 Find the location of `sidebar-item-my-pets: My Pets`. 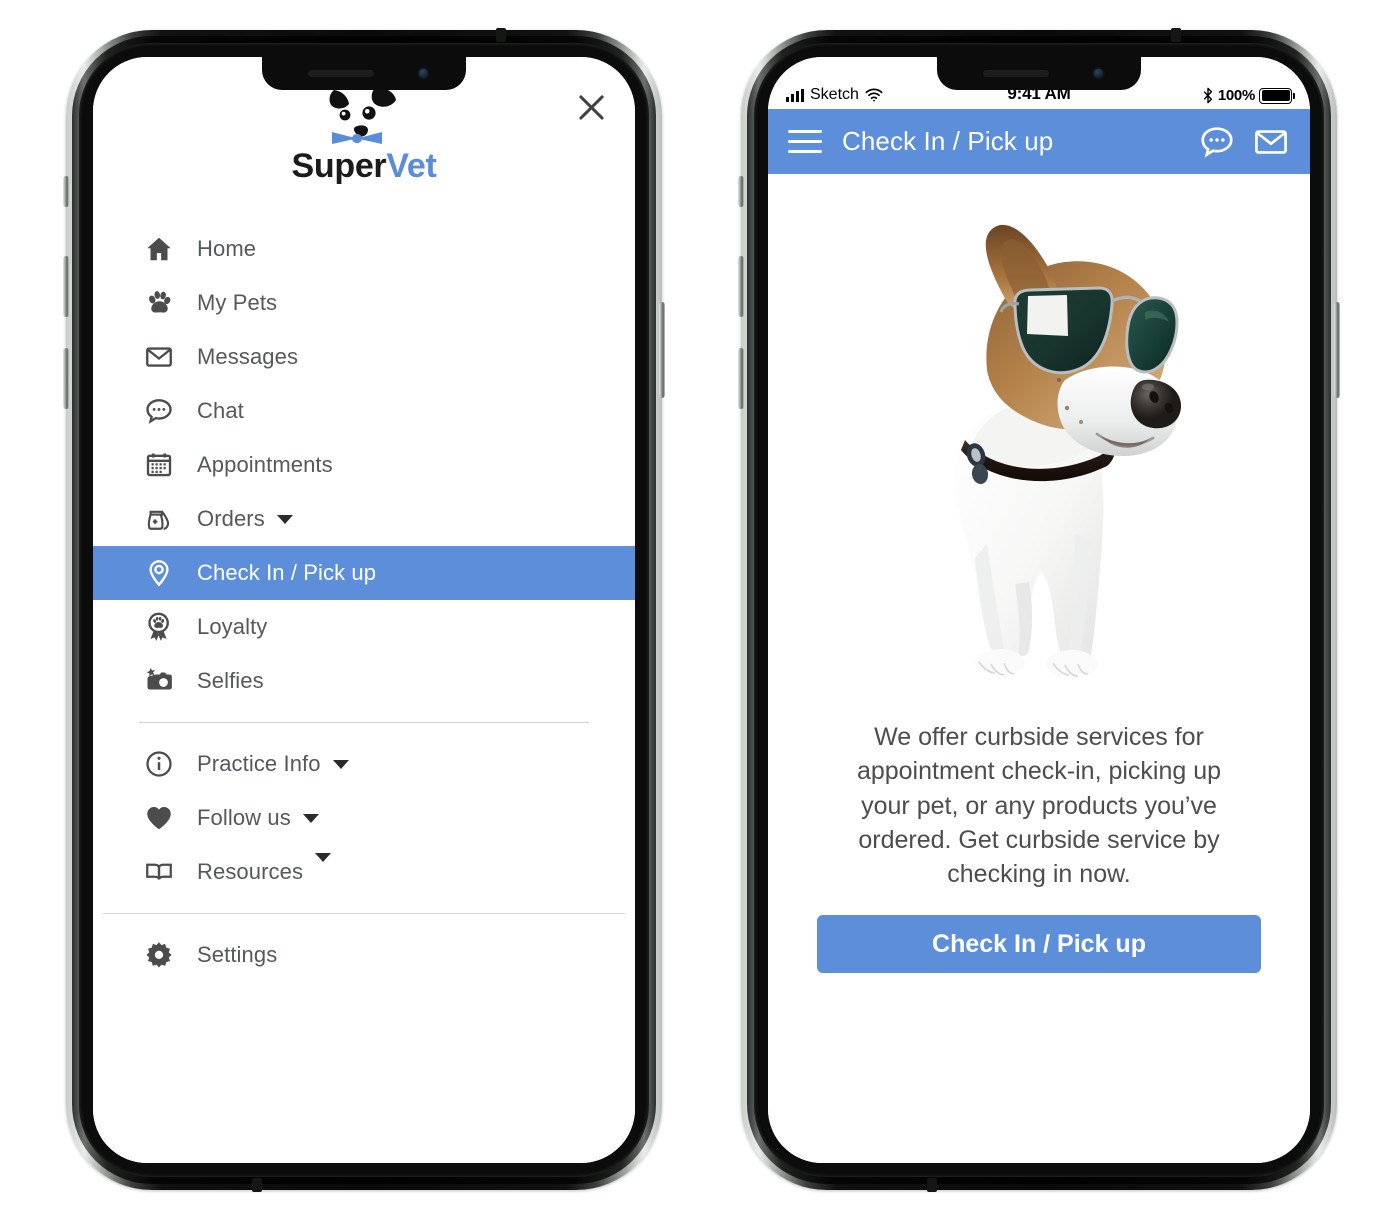

sidebar-item-my-pets: My Pets is located at coordinates (364, 303).